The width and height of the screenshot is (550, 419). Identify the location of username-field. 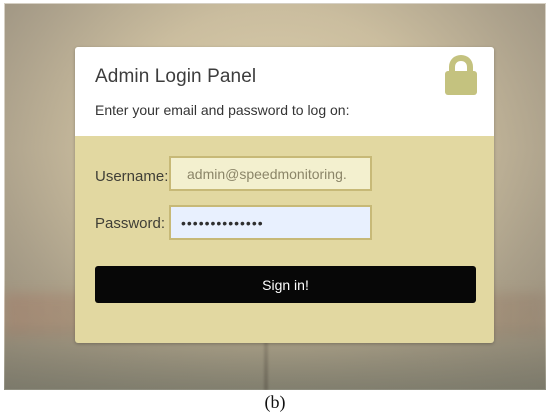
(270, 173).